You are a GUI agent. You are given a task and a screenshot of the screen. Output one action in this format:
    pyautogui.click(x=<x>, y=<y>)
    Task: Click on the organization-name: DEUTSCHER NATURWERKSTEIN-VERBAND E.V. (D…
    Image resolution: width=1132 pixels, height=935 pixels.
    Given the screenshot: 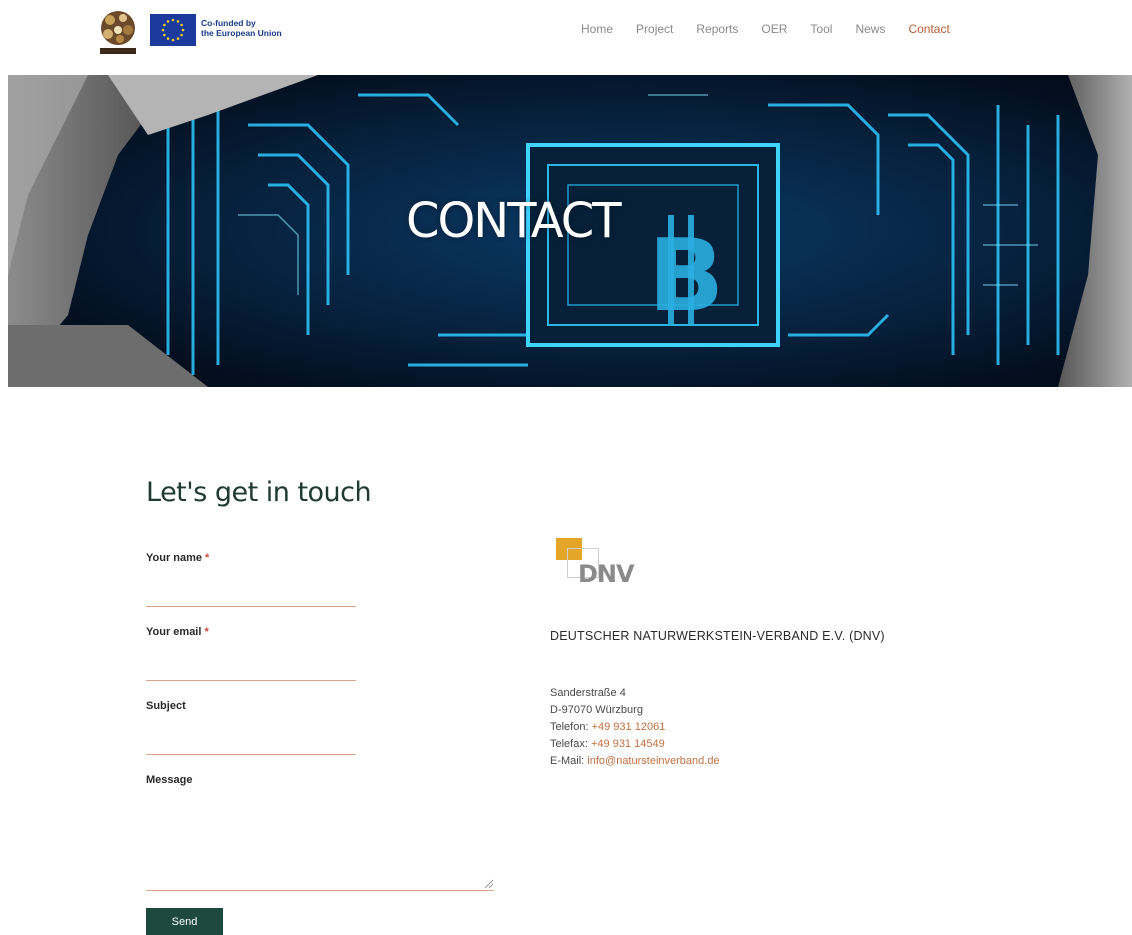 What is the action you would take?
    pyautogui.click(x=717, y=636)
    